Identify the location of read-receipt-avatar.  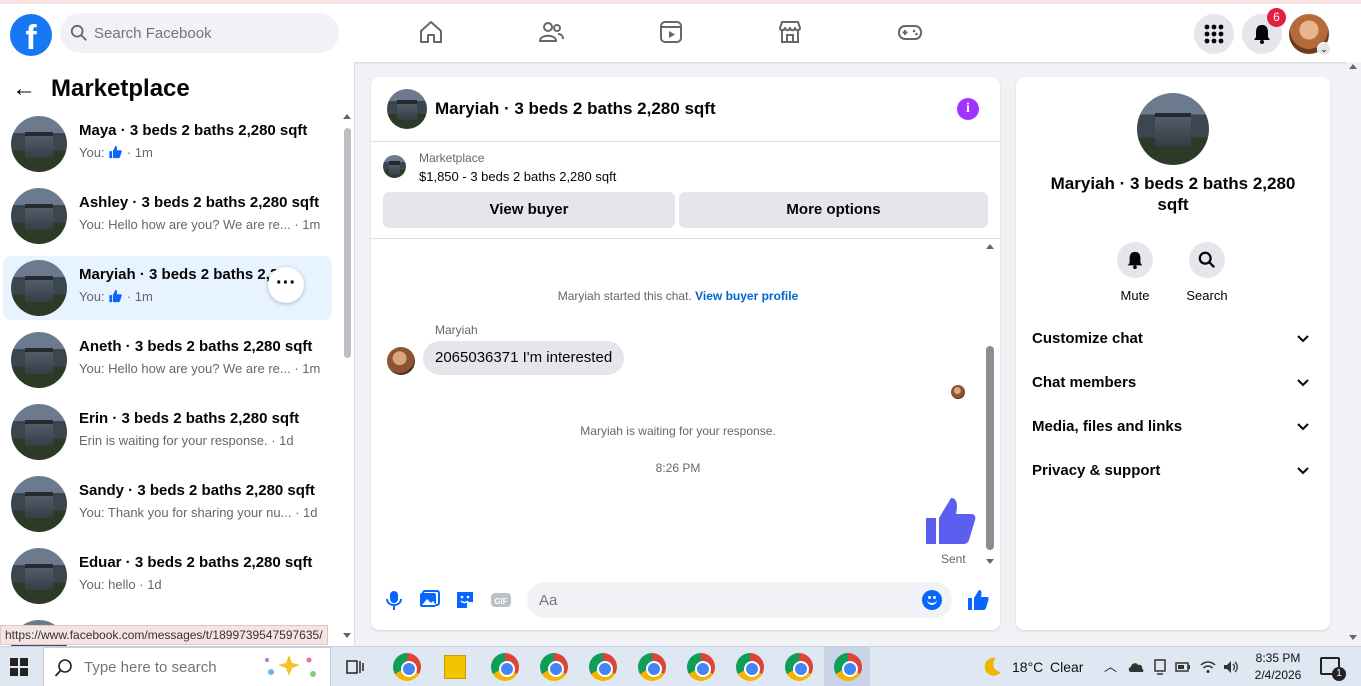
(958, 392).